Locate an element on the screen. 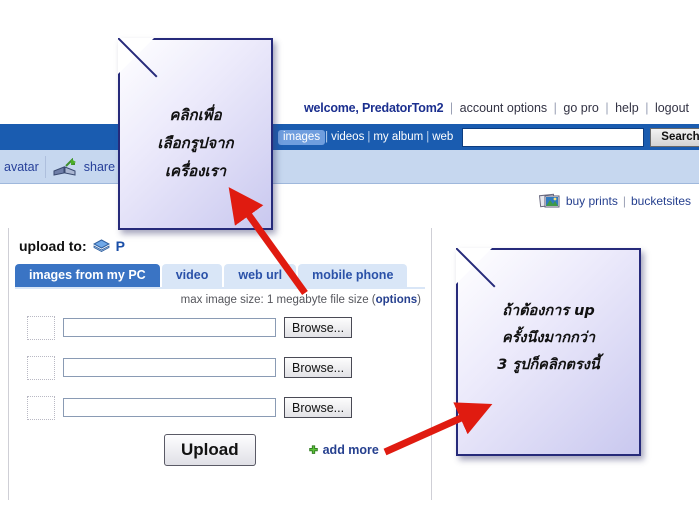 This screenshot has width=699, height=505. album-name: P is located at coordinates (120, 246).